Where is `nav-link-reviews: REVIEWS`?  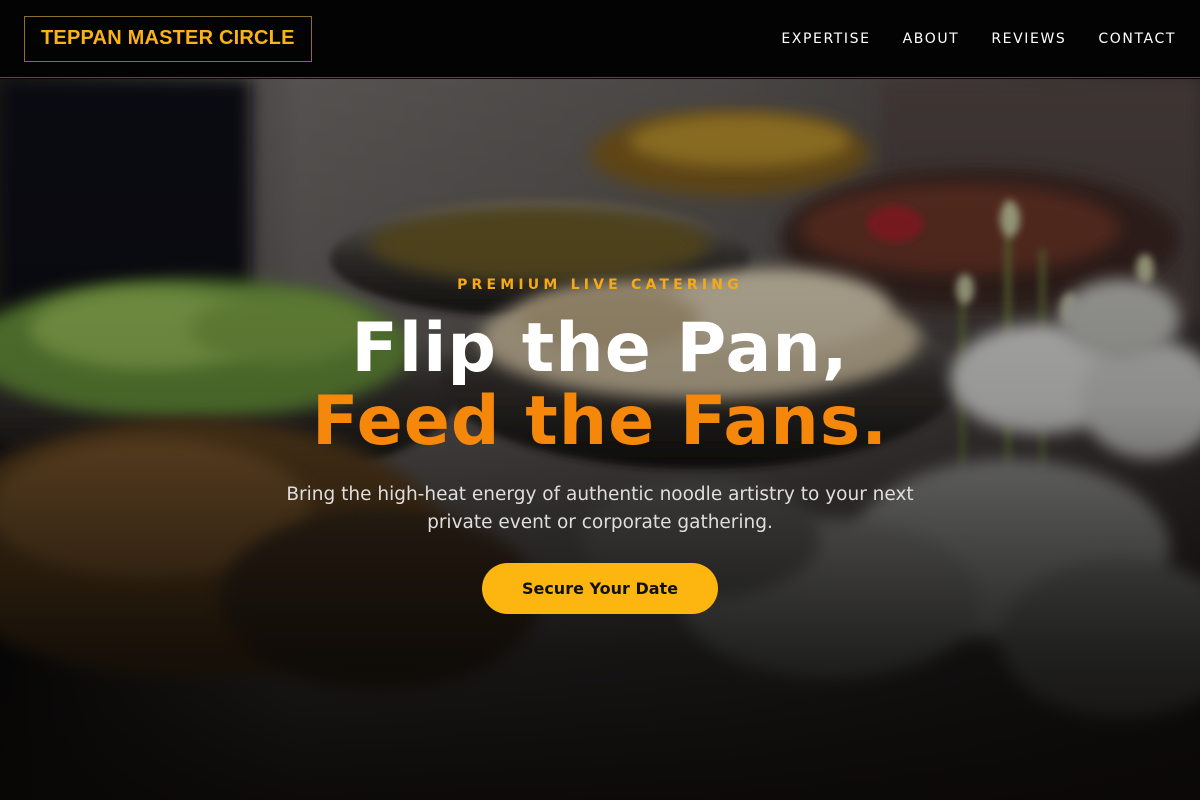
nav-link-reviews: REVIEWS is located at coordinates (1028, 39).